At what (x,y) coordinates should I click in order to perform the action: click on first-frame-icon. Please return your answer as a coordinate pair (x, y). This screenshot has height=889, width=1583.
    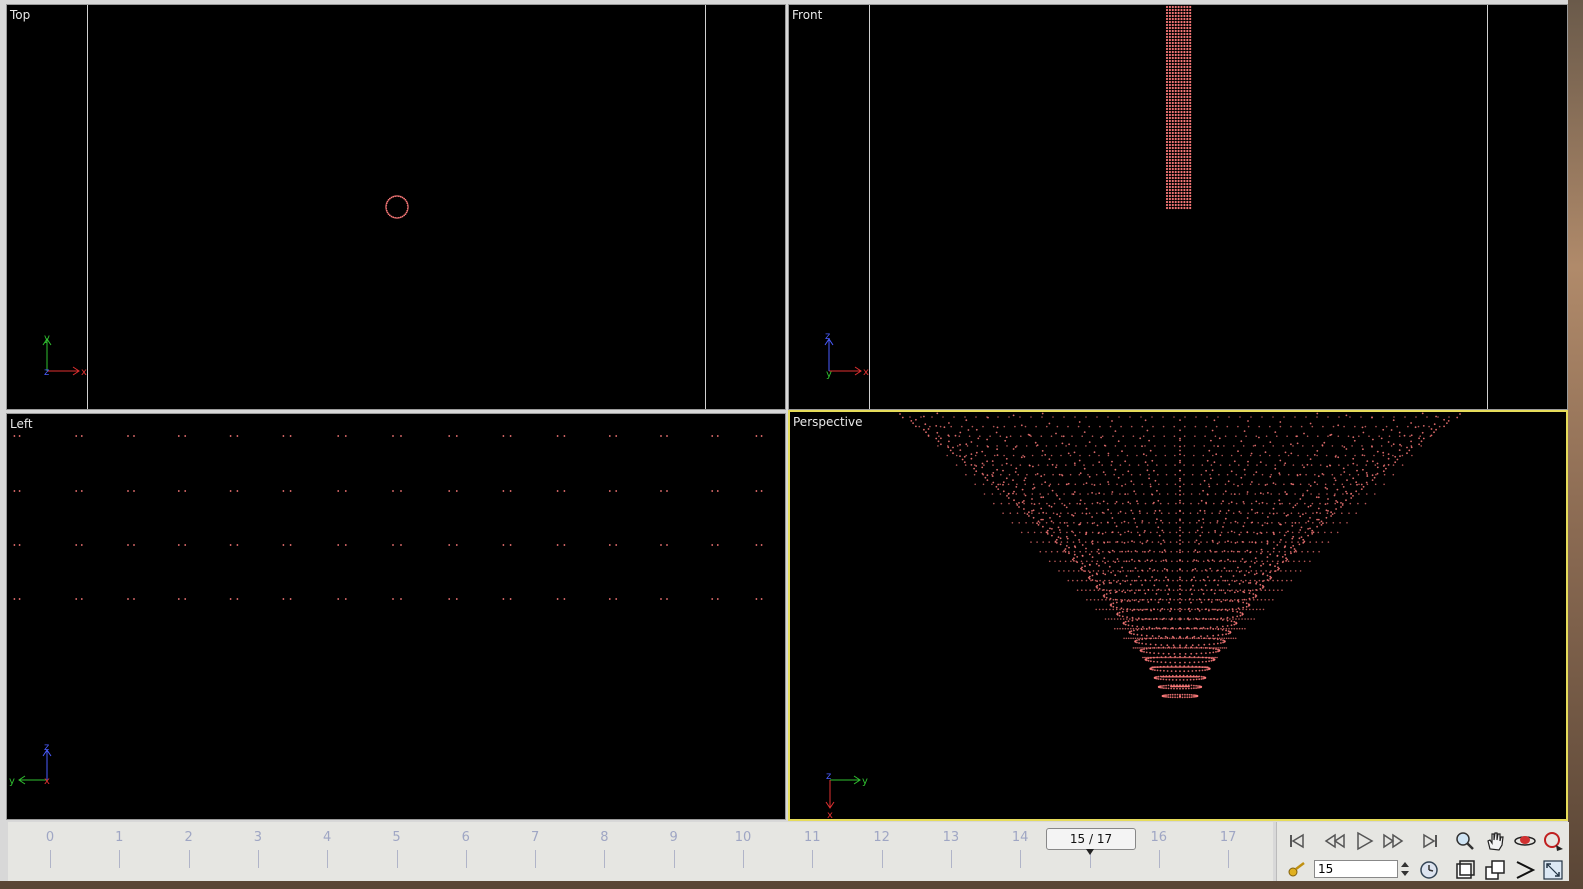
    Looking at the image, I should click on (1297, 841).